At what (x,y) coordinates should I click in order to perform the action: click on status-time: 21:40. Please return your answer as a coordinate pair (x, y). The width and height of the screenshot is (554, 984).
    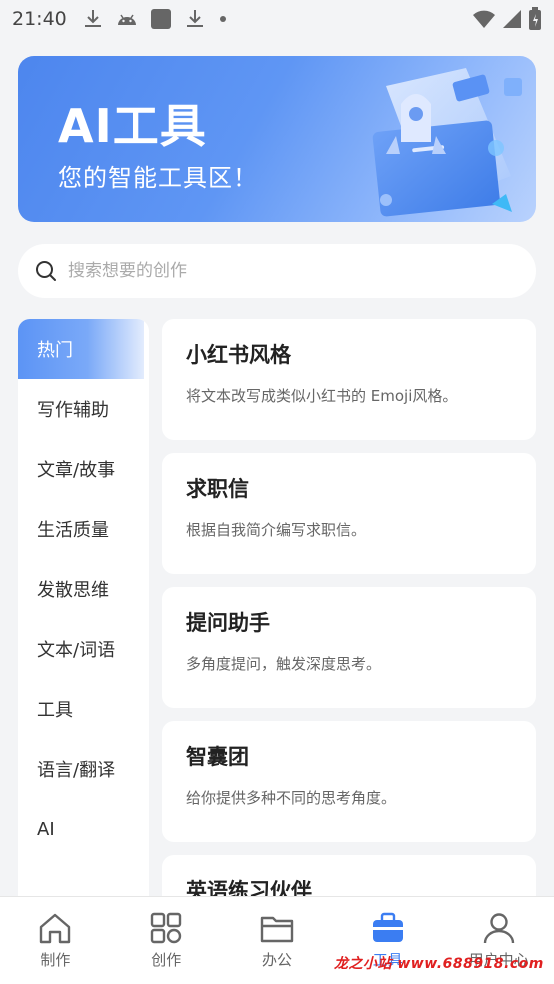
    Looking at the image, I should click on (39, 19).